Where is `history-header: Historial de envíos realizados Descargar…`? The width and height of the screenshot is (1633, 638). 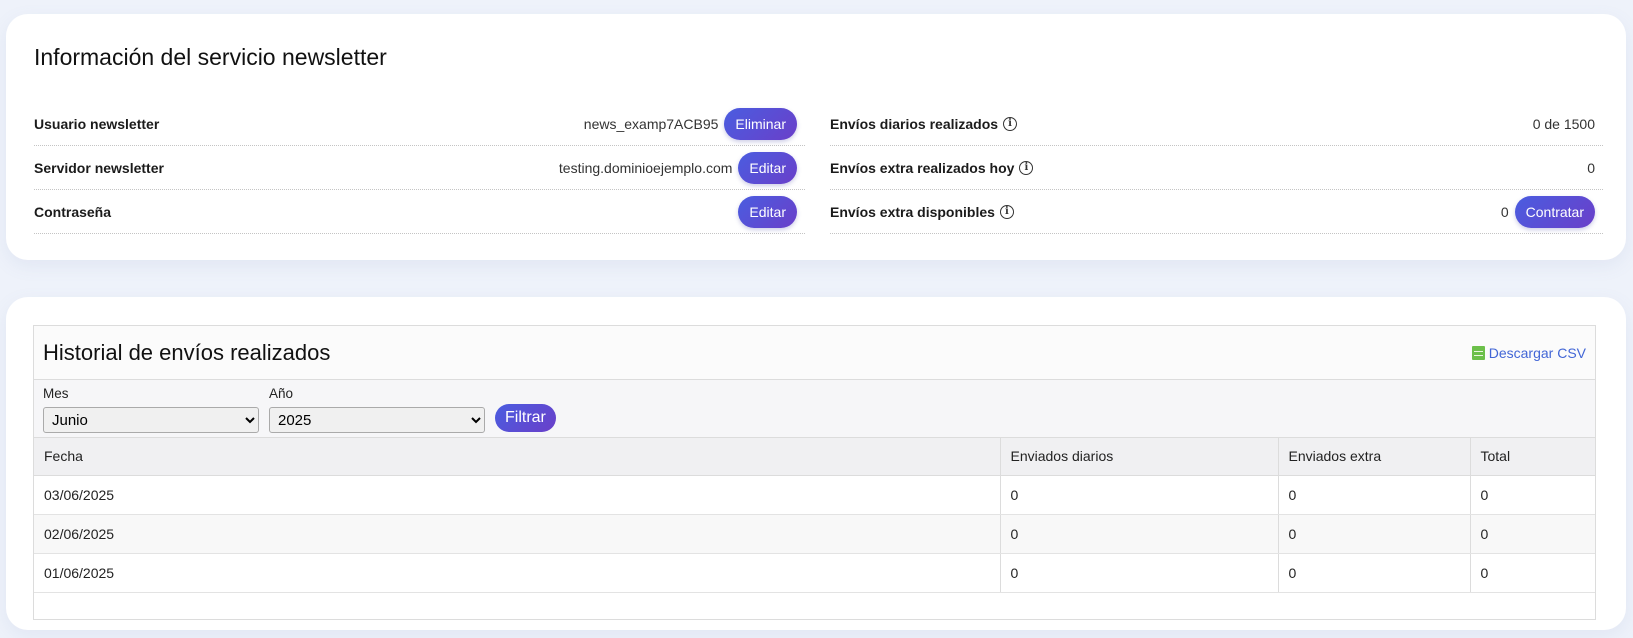 history-header: Historial de envíos realizados Descargar… is located at coordinates (814, 353).